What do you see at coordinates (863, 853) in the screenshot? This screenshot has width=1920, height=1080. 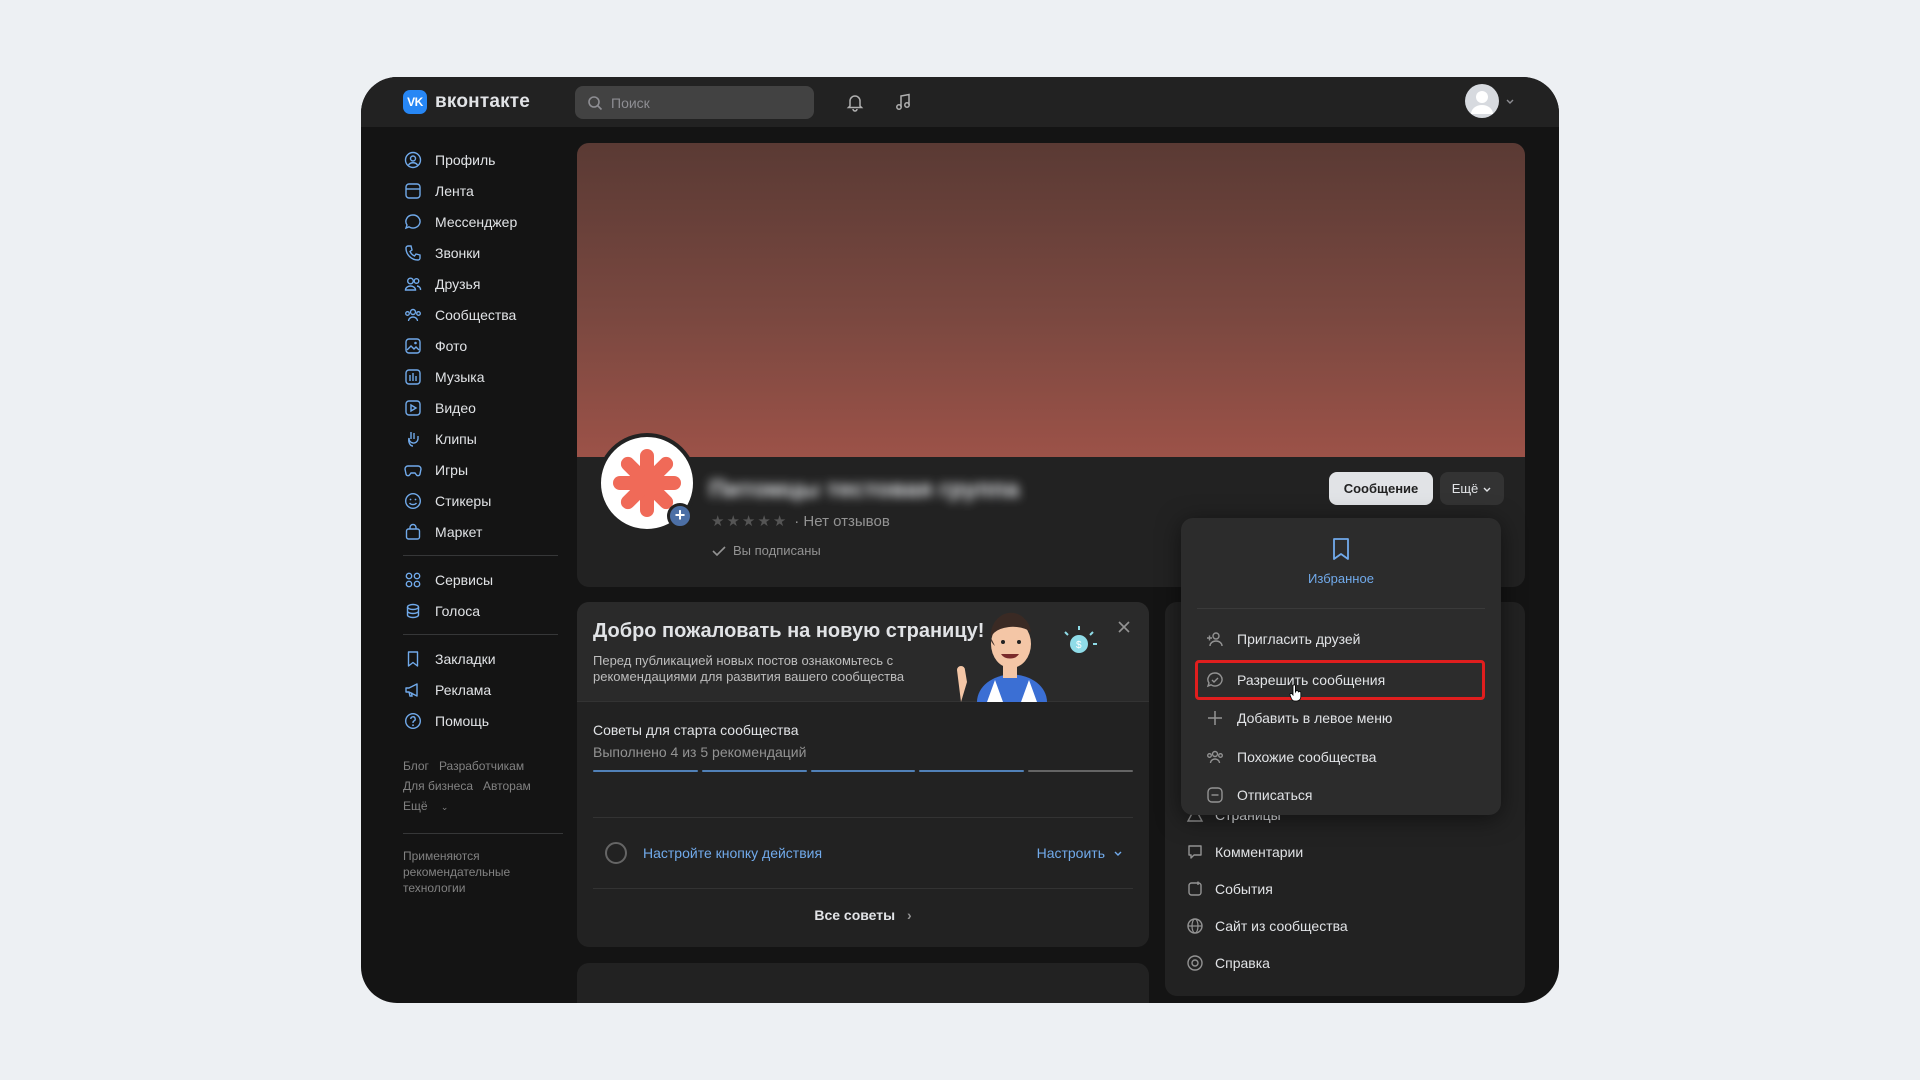 I see `tip-row: Настройте кнопку действия Настроить` at bounding box center [863, 853].